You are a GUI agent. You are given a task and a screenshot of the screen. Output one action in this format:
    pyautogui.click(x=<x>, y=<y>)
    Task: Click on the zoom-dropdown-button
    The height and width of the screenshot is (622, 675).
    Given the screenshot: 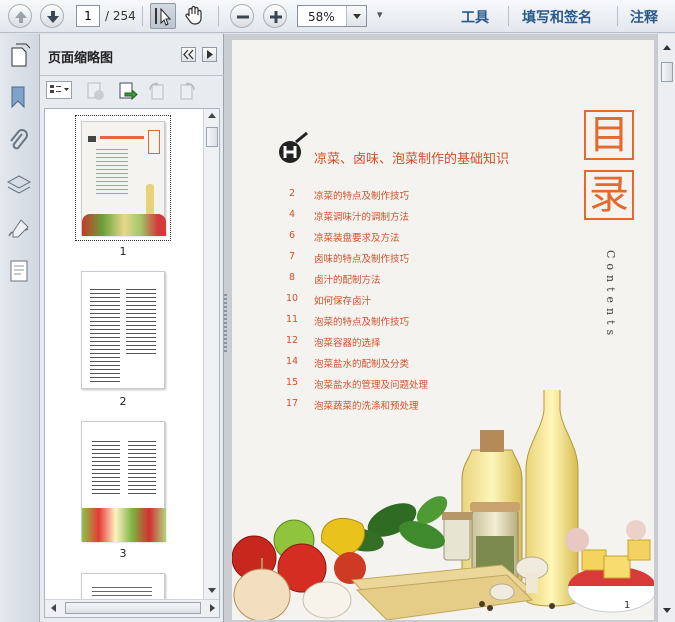 What is the action you would take?
    pyautogui.click(x=356, y=16)
    